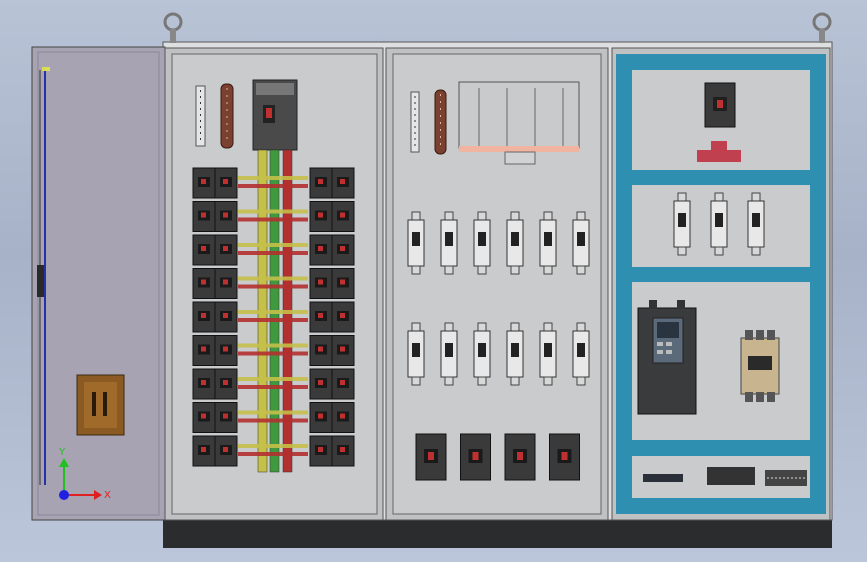 The width and height of the screenshot is (867, 562). What do you see at coordinates (98, 283) in the screenshot?
I see `open-door` at bounding box center [98, 283].